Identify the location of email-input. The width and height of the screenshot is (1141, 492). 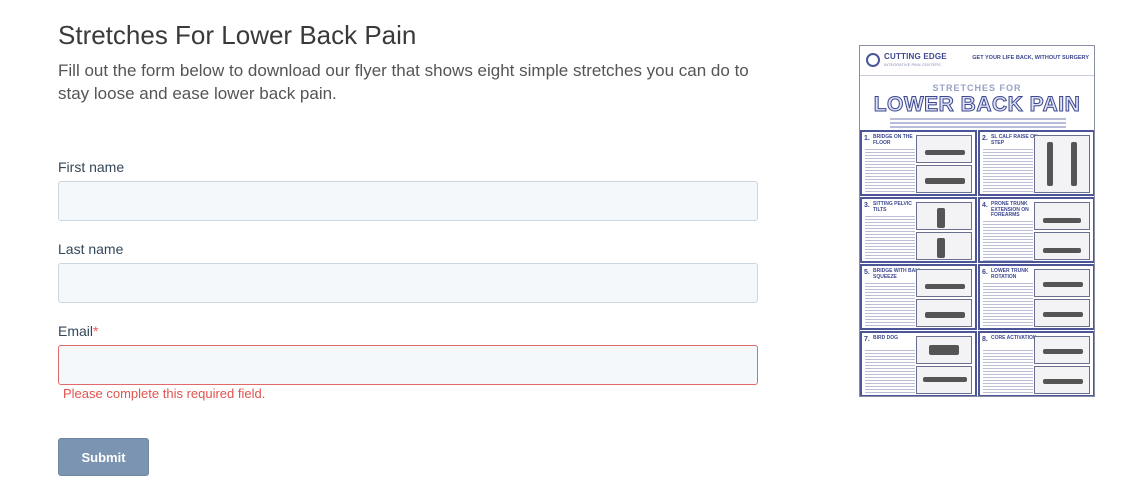
(408, 365).